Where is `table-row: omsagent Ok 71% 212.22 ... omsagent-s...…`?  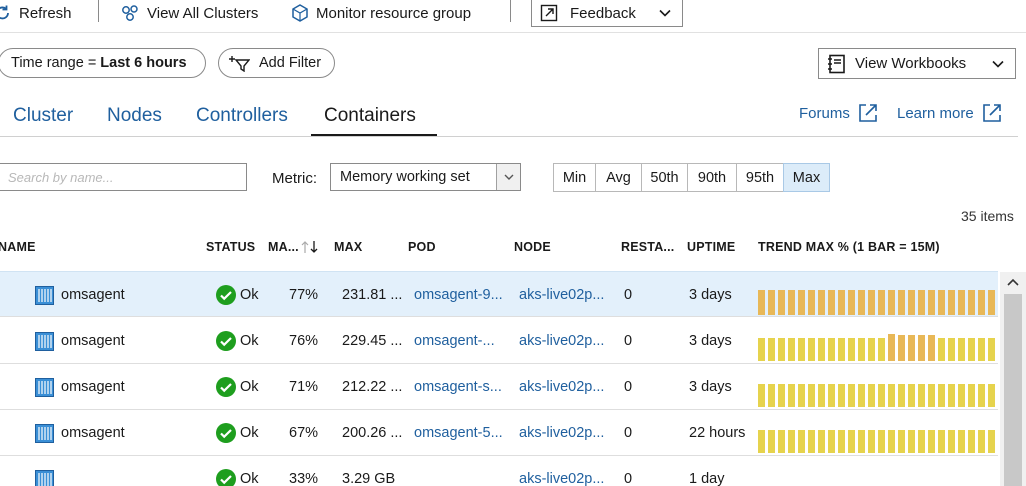 table-row: omsagent Ok 71% 212.22 ... omsagent-s...… is located at coordinates (499, 387).